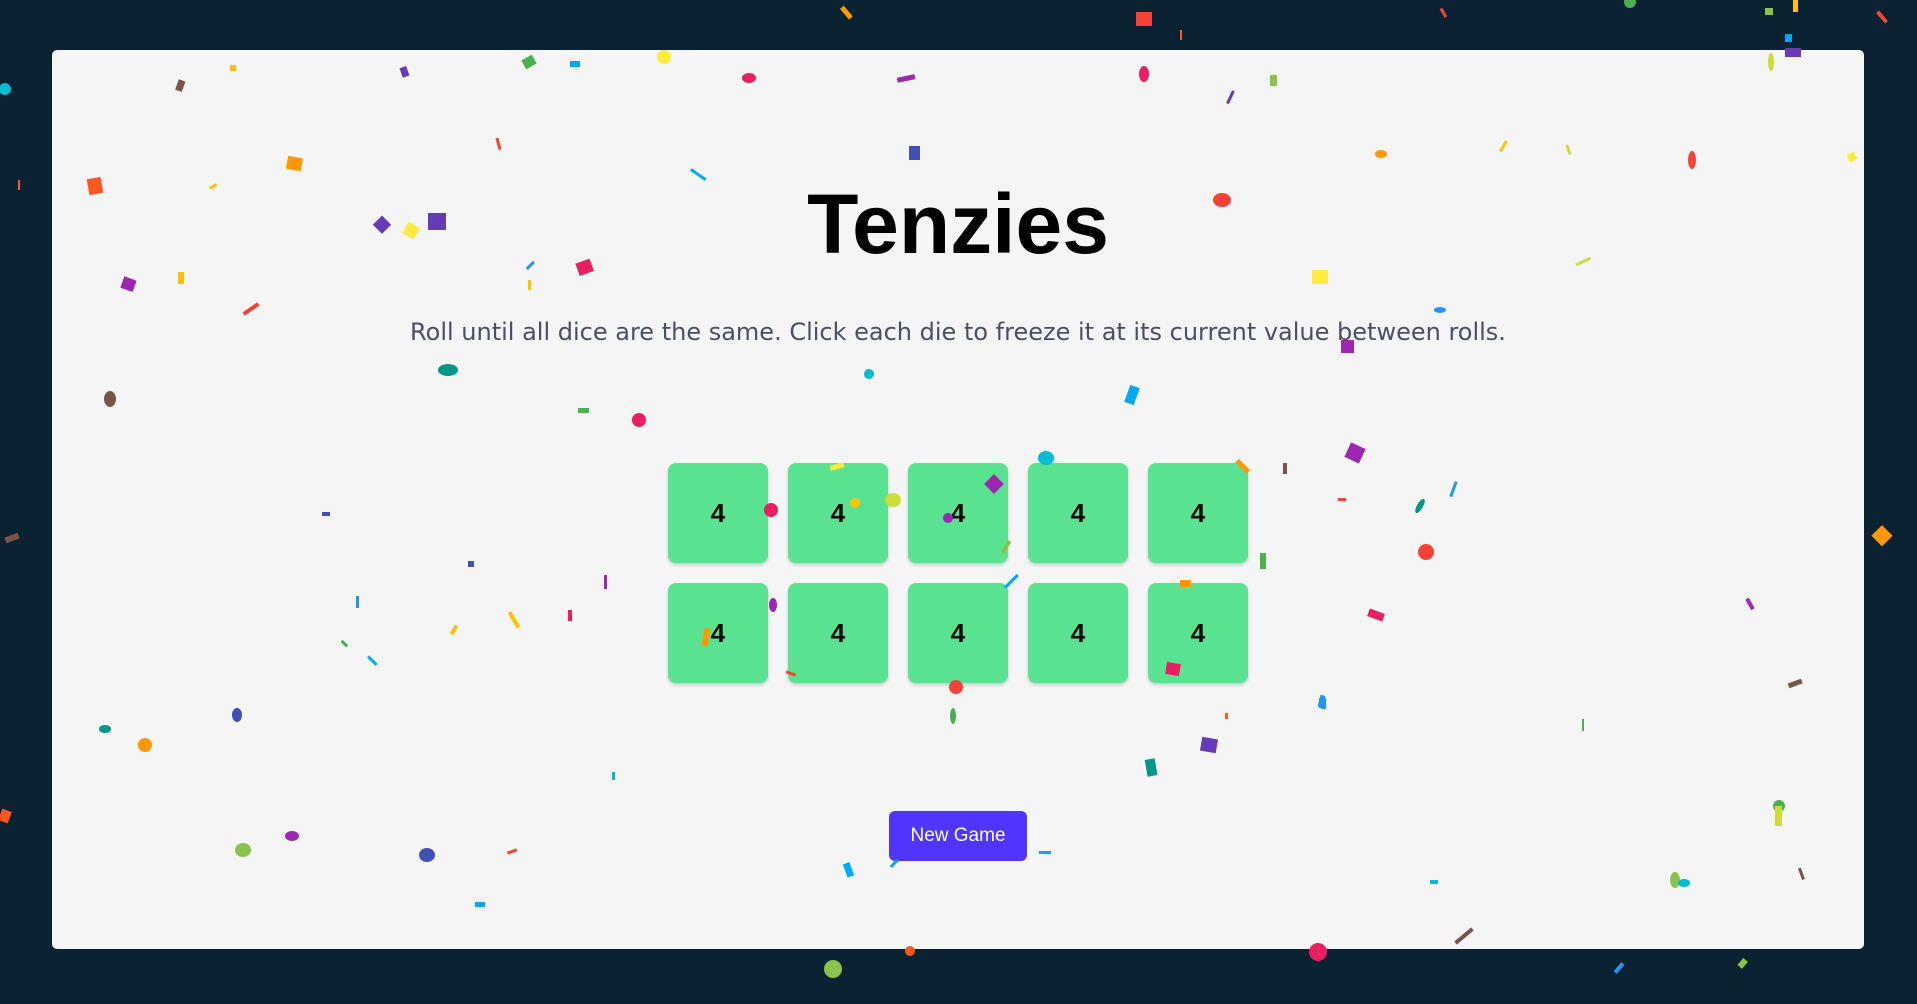  Describe the element at coordinates (958, 224) in the screenshot. I see `page-title: Tenzies` at that location.